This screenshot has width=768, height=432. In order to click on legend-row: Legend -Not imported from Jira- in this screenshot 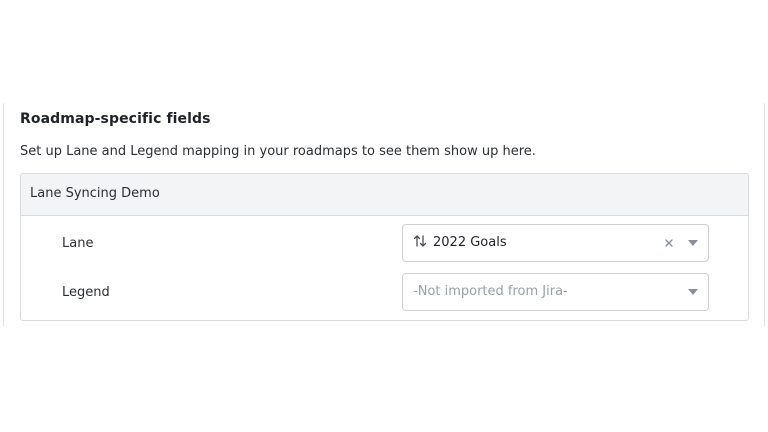, I will do `click(384, 293)`.